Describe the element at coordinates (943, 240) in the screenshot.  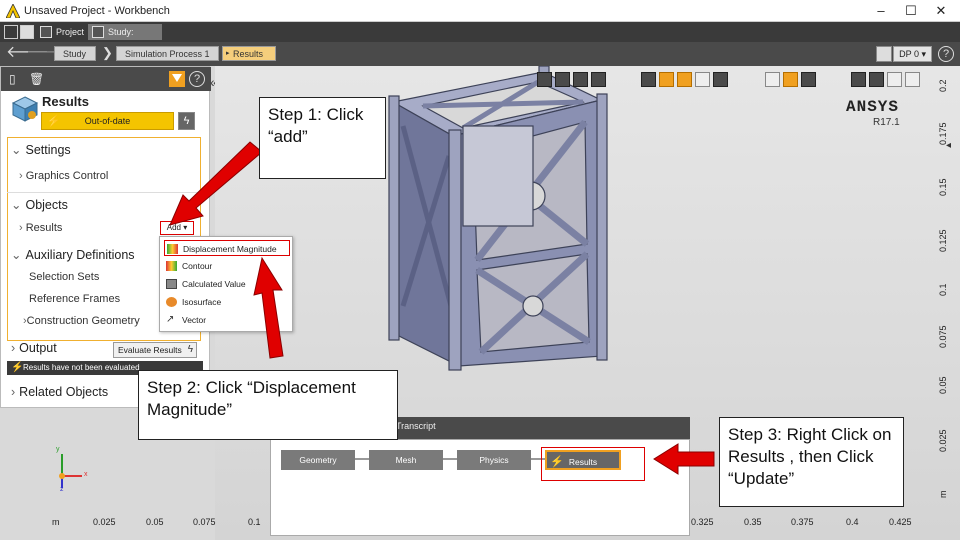
I see `vertical-tick: 0.125` at that location.